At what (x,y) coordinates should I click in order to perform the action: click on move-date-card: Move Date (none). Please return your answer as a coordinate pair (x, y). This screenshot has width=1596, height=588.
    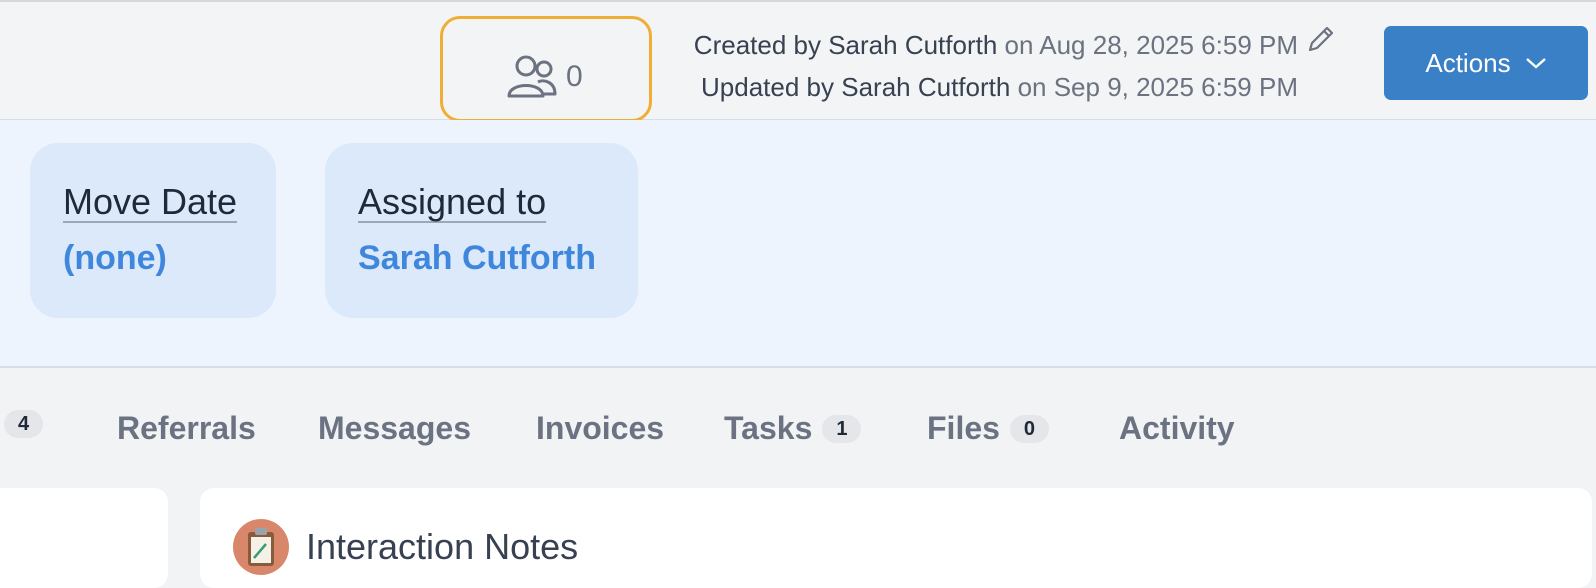
    Looking at the image, I should click on (153, 230).